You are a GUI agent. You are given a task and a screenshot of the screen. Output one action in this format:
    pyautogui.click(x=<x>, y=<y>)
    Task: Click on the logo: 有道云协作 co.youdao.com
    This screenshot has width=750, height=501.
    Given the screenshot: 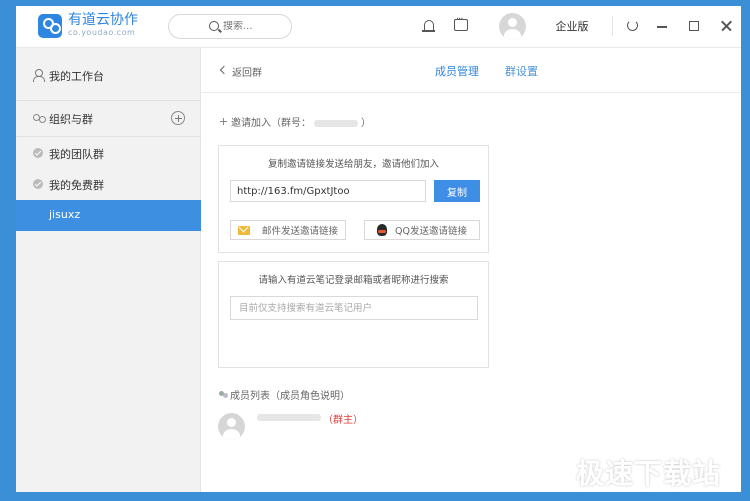 What is the action you would take?
    pyautogui.click(x=88, y=25)
    